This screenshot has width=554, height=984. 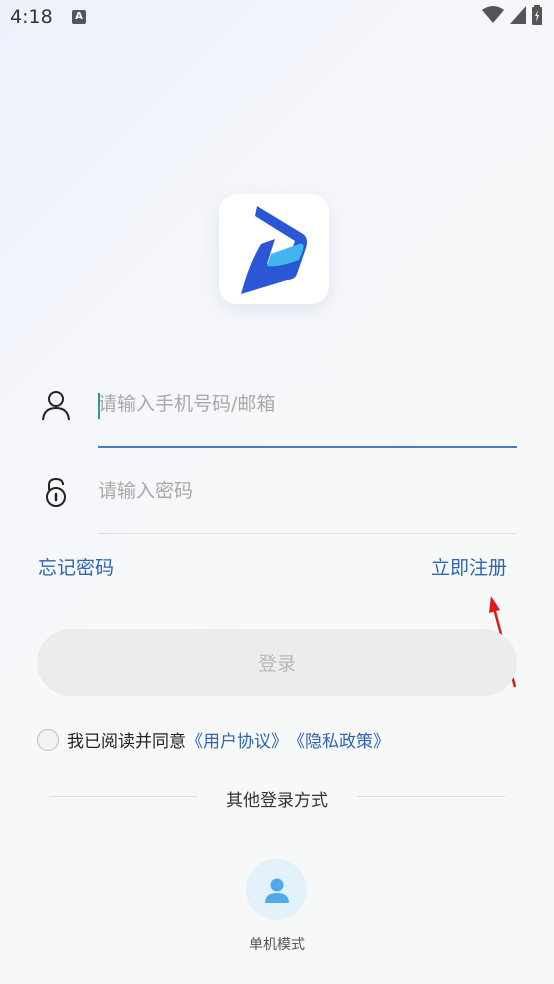 I want to click on password-underline, so click(x=307, y=533).